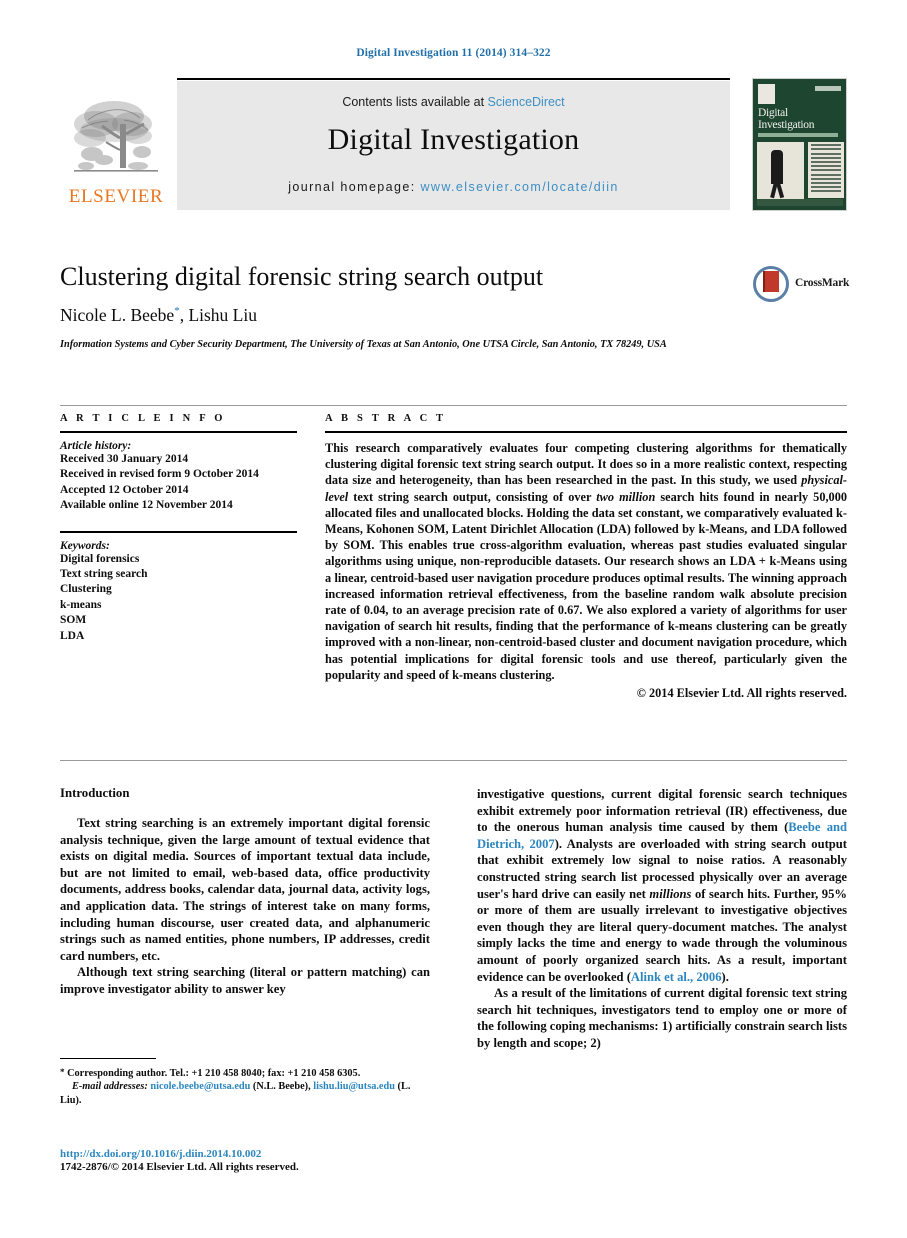  Describe the element at coordinates (81, 604) in the screenshot. I see `keyword-item: k-means` at that location.